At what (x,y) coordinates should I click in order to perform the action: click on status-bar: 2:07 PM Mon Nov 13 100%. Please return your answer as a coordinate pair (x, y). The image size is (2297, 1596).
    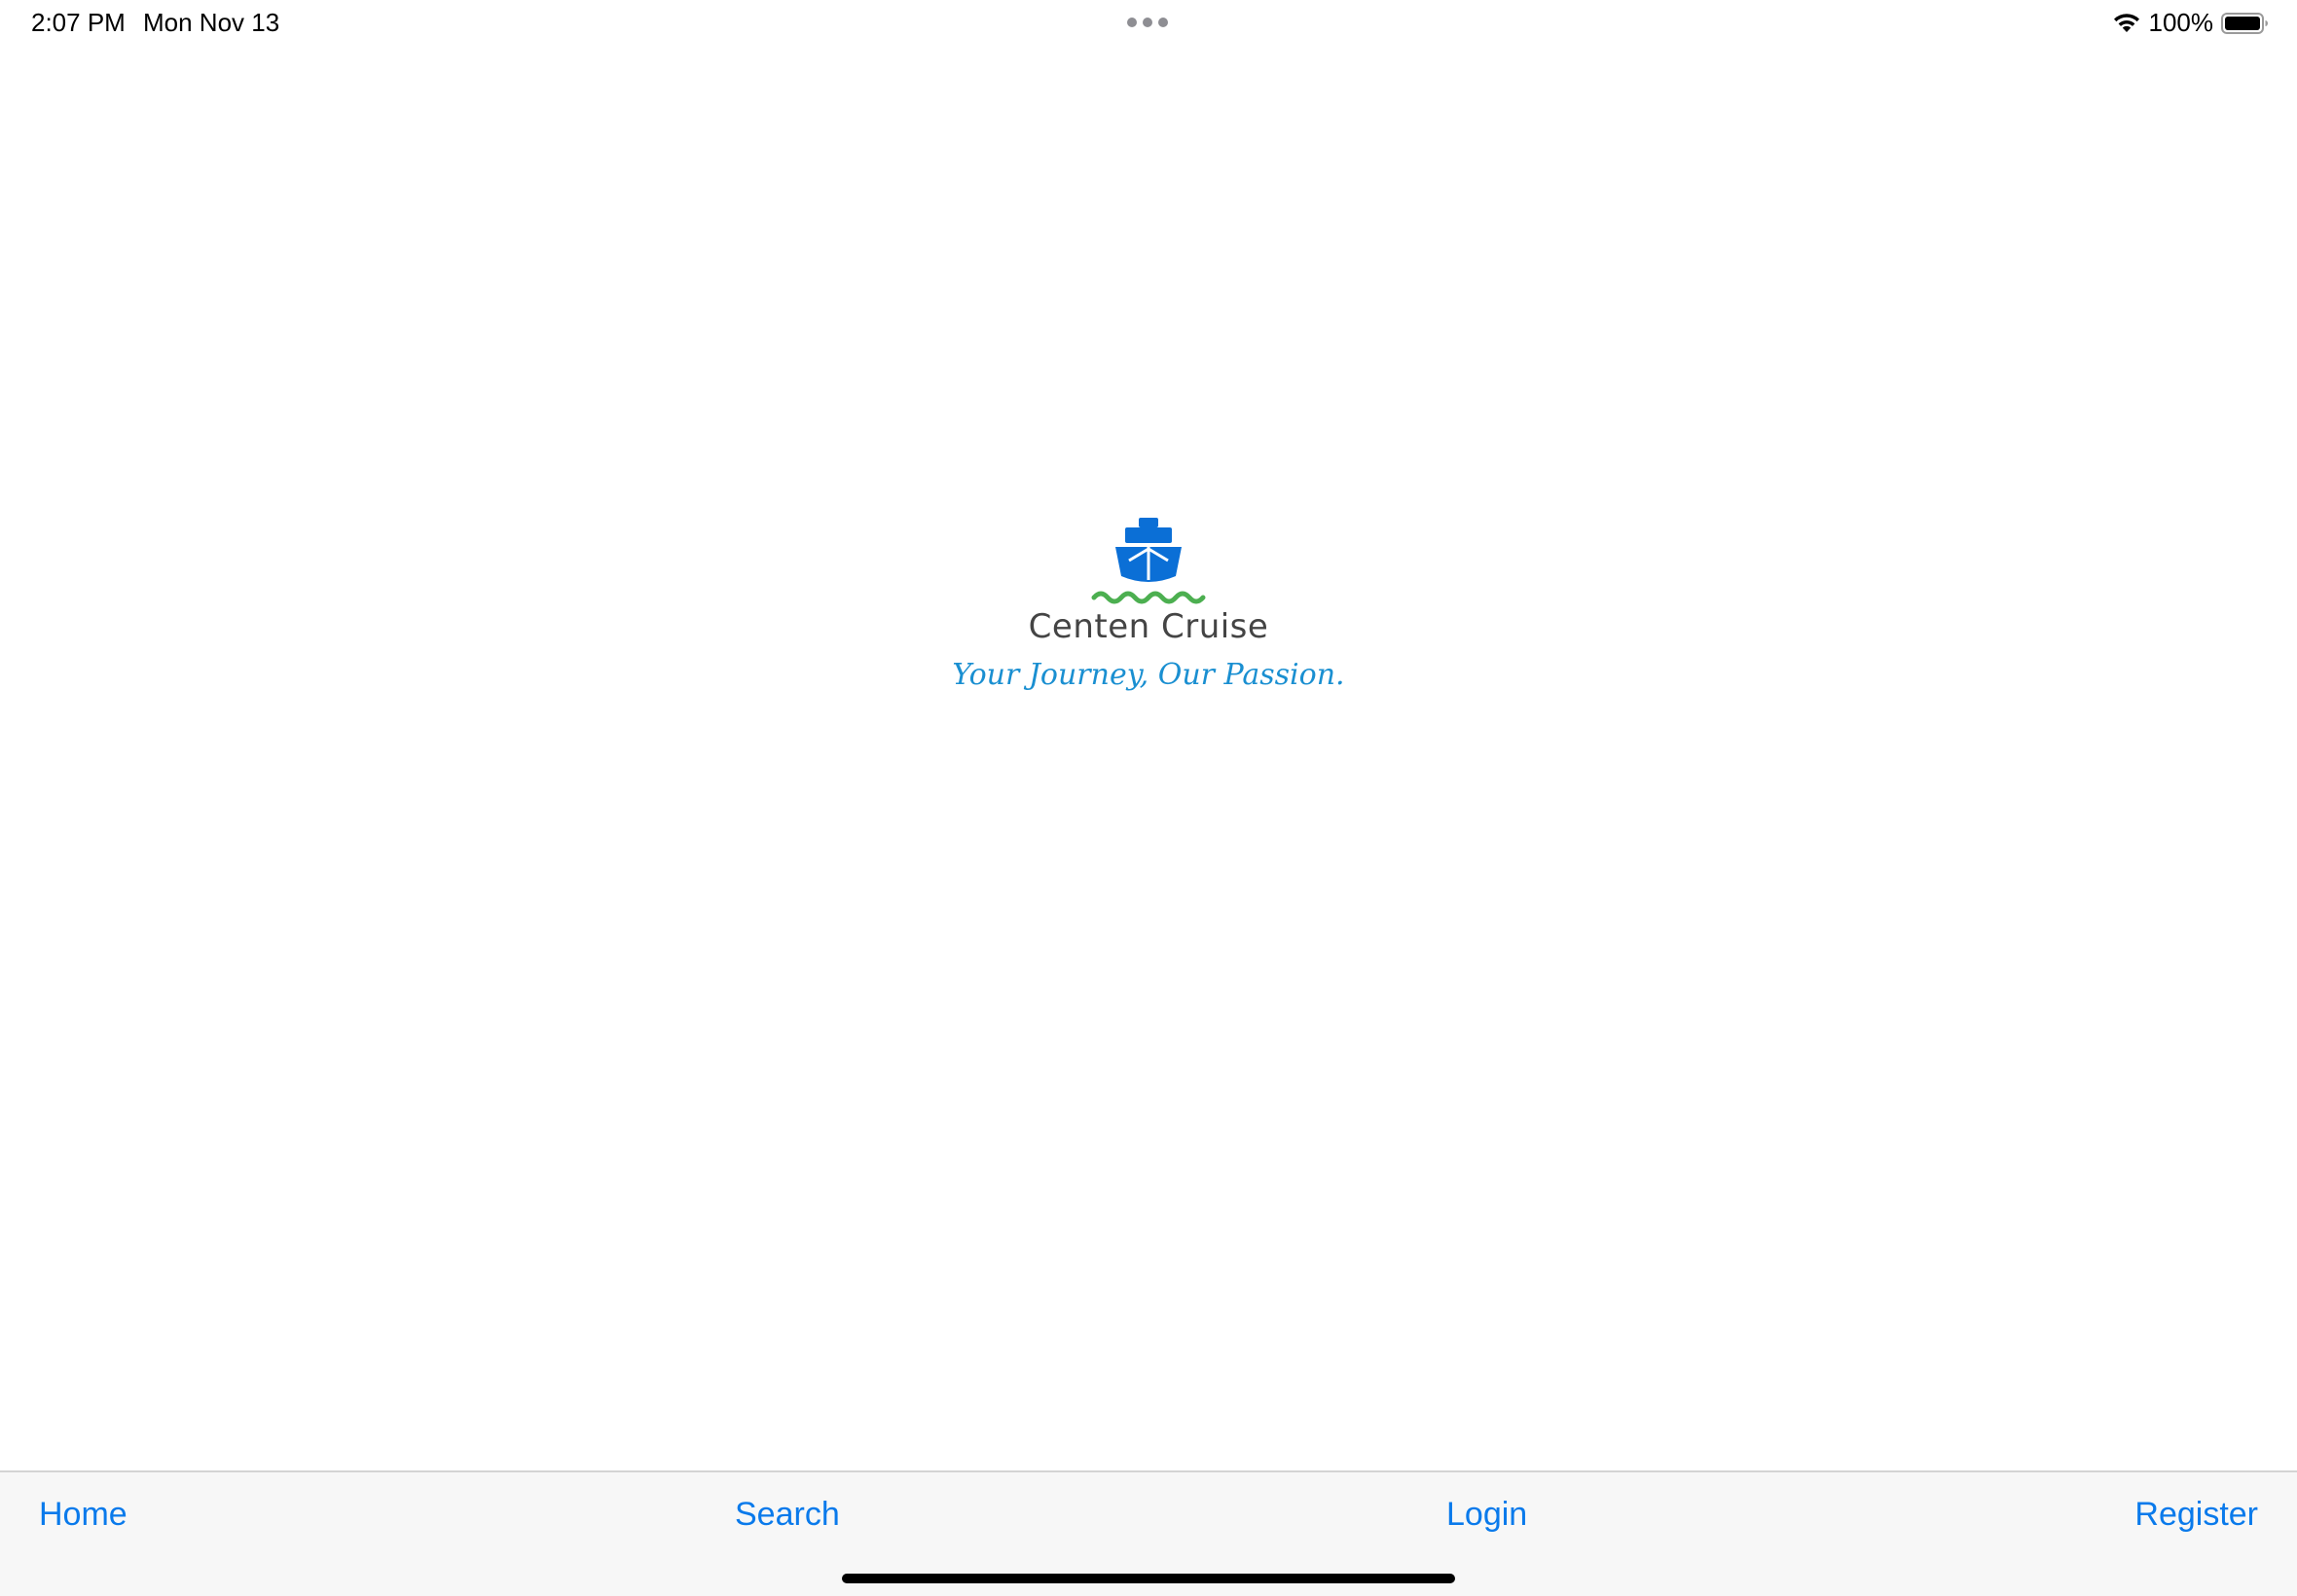
    Looking at the image, I should click on (1148, 23).